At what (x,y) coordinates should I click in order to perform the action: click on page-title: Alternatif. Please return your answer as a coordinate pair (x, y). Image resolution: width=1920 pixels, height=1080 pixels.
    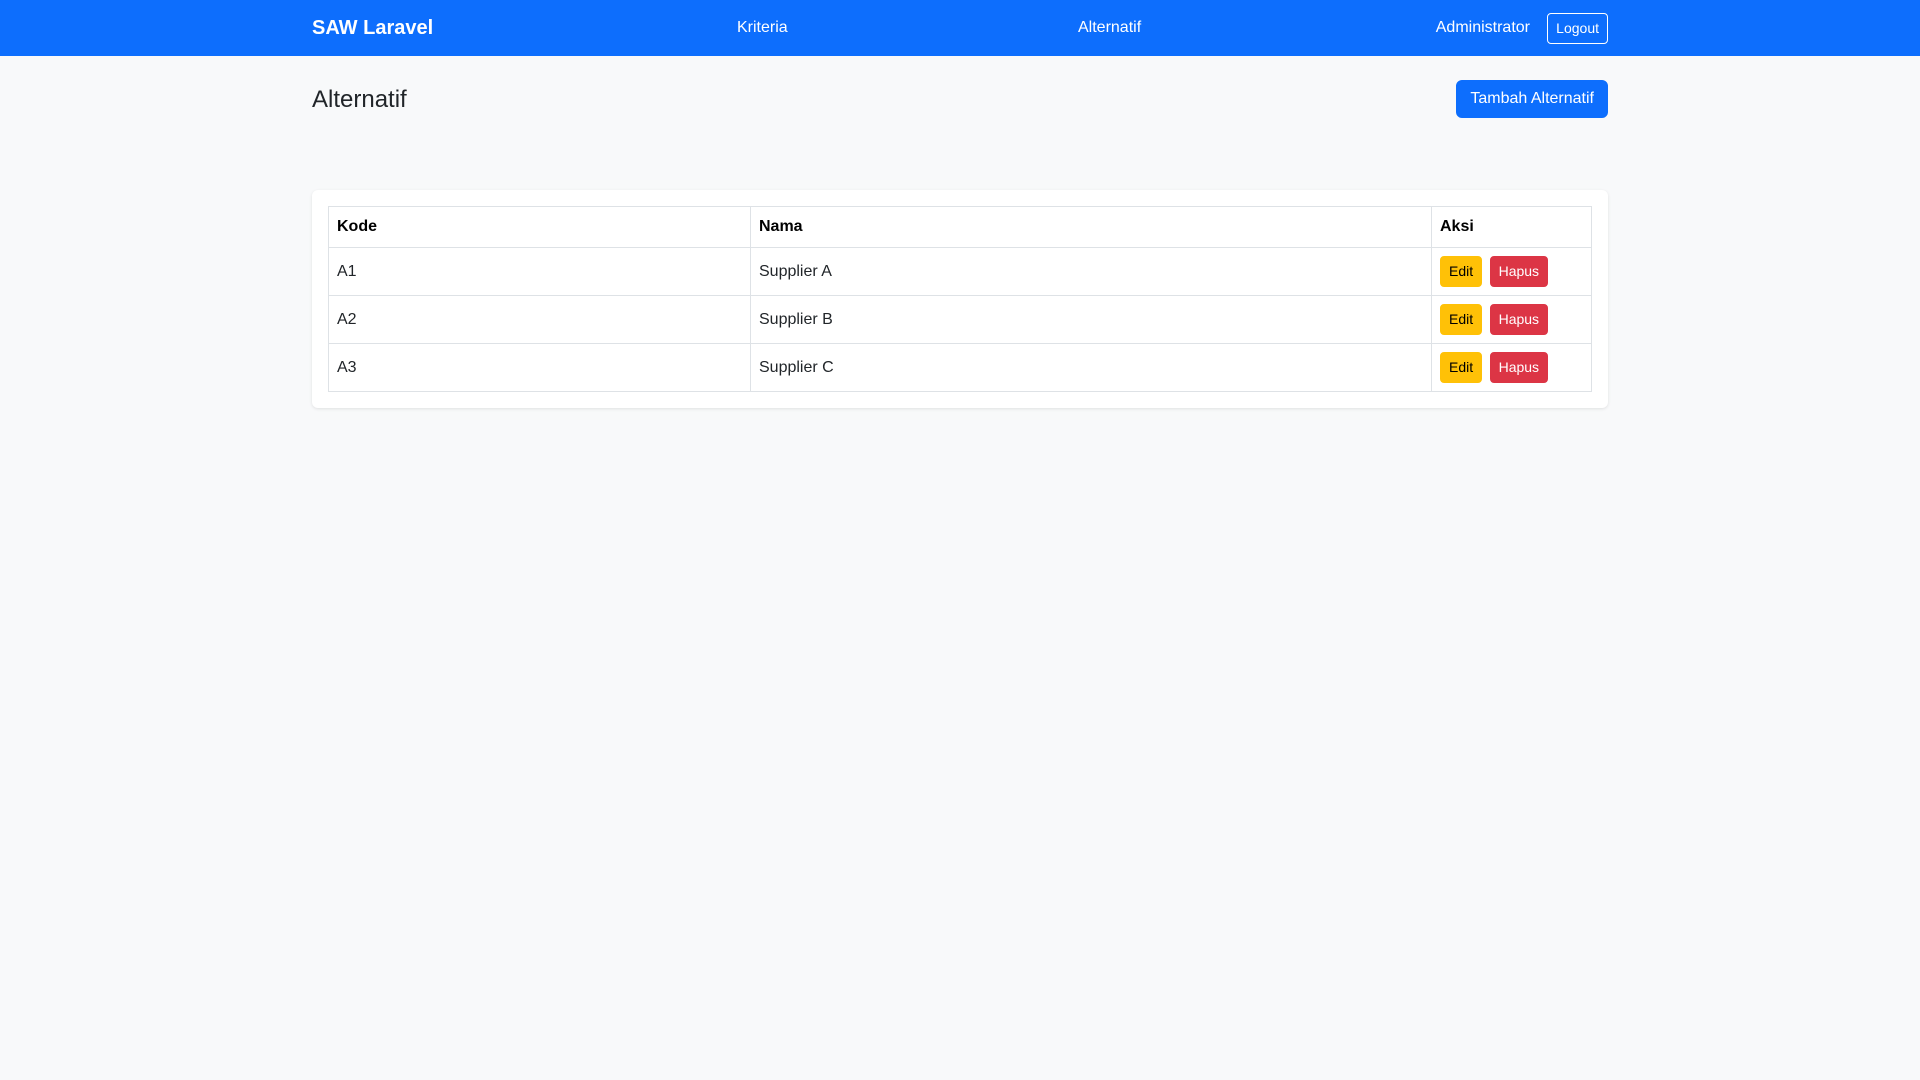
    Looking at the image, I should click on (359, 99).